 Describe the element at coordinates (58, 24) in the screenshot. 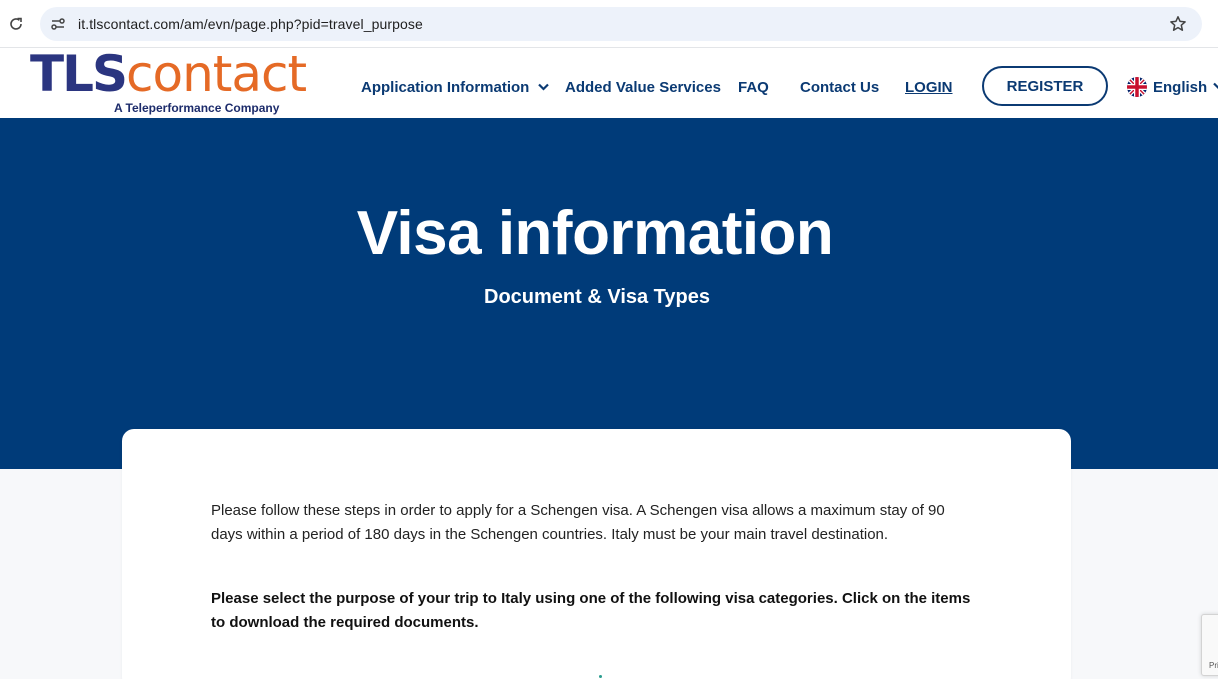

I see `site-info-icon` at that location.